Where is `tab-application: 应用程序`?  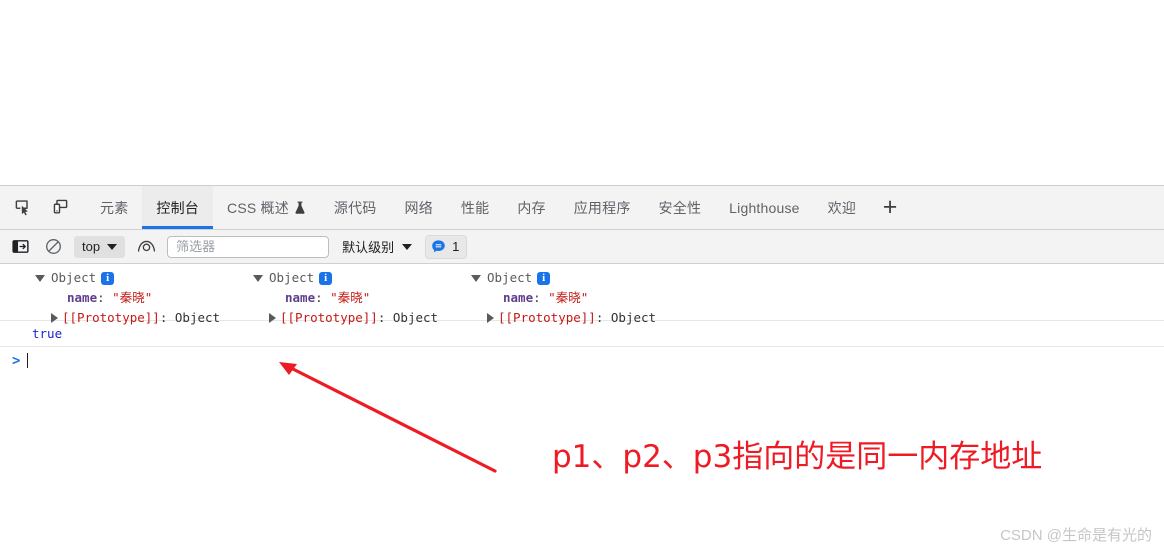
tab-application: 应用程序 is located at coordinates (602, 207).